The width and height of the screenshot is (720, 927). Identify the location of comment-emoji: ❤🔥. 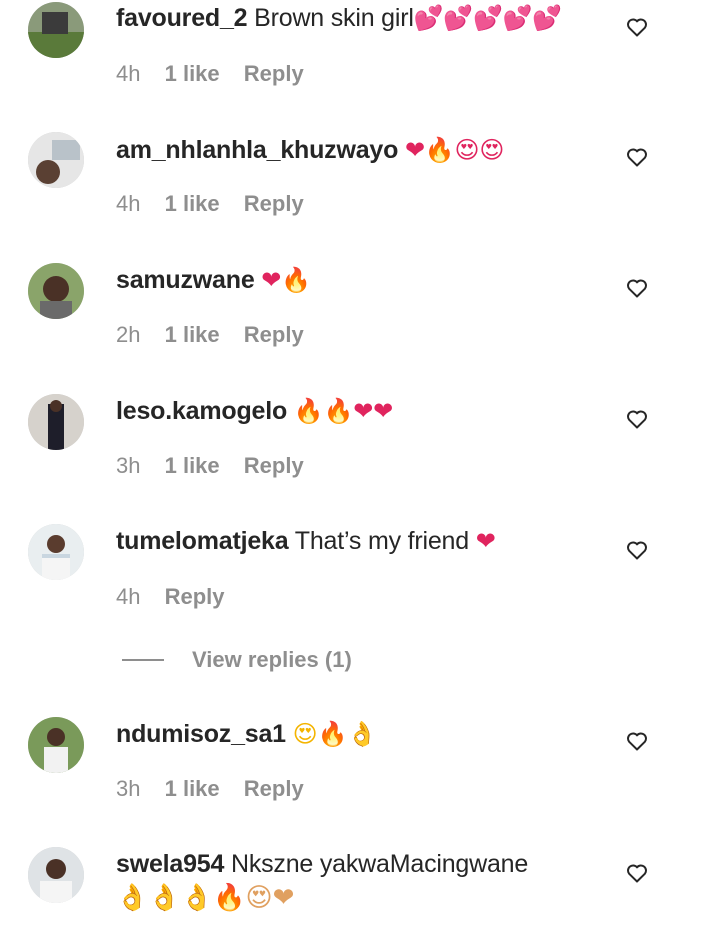
(286, 280).